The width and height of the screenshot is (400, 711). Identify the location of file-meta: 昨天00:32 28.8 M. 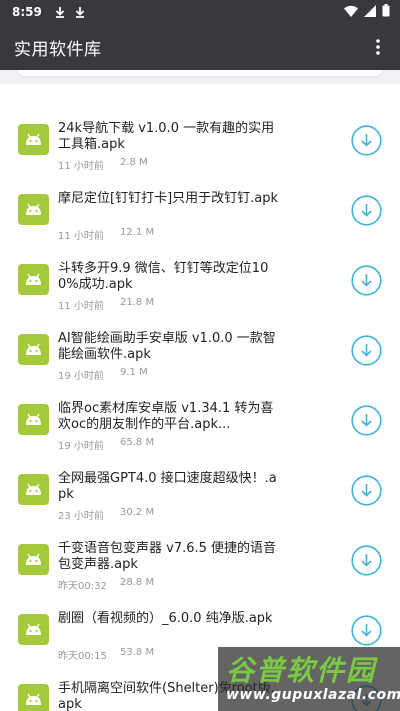
(106, 584).